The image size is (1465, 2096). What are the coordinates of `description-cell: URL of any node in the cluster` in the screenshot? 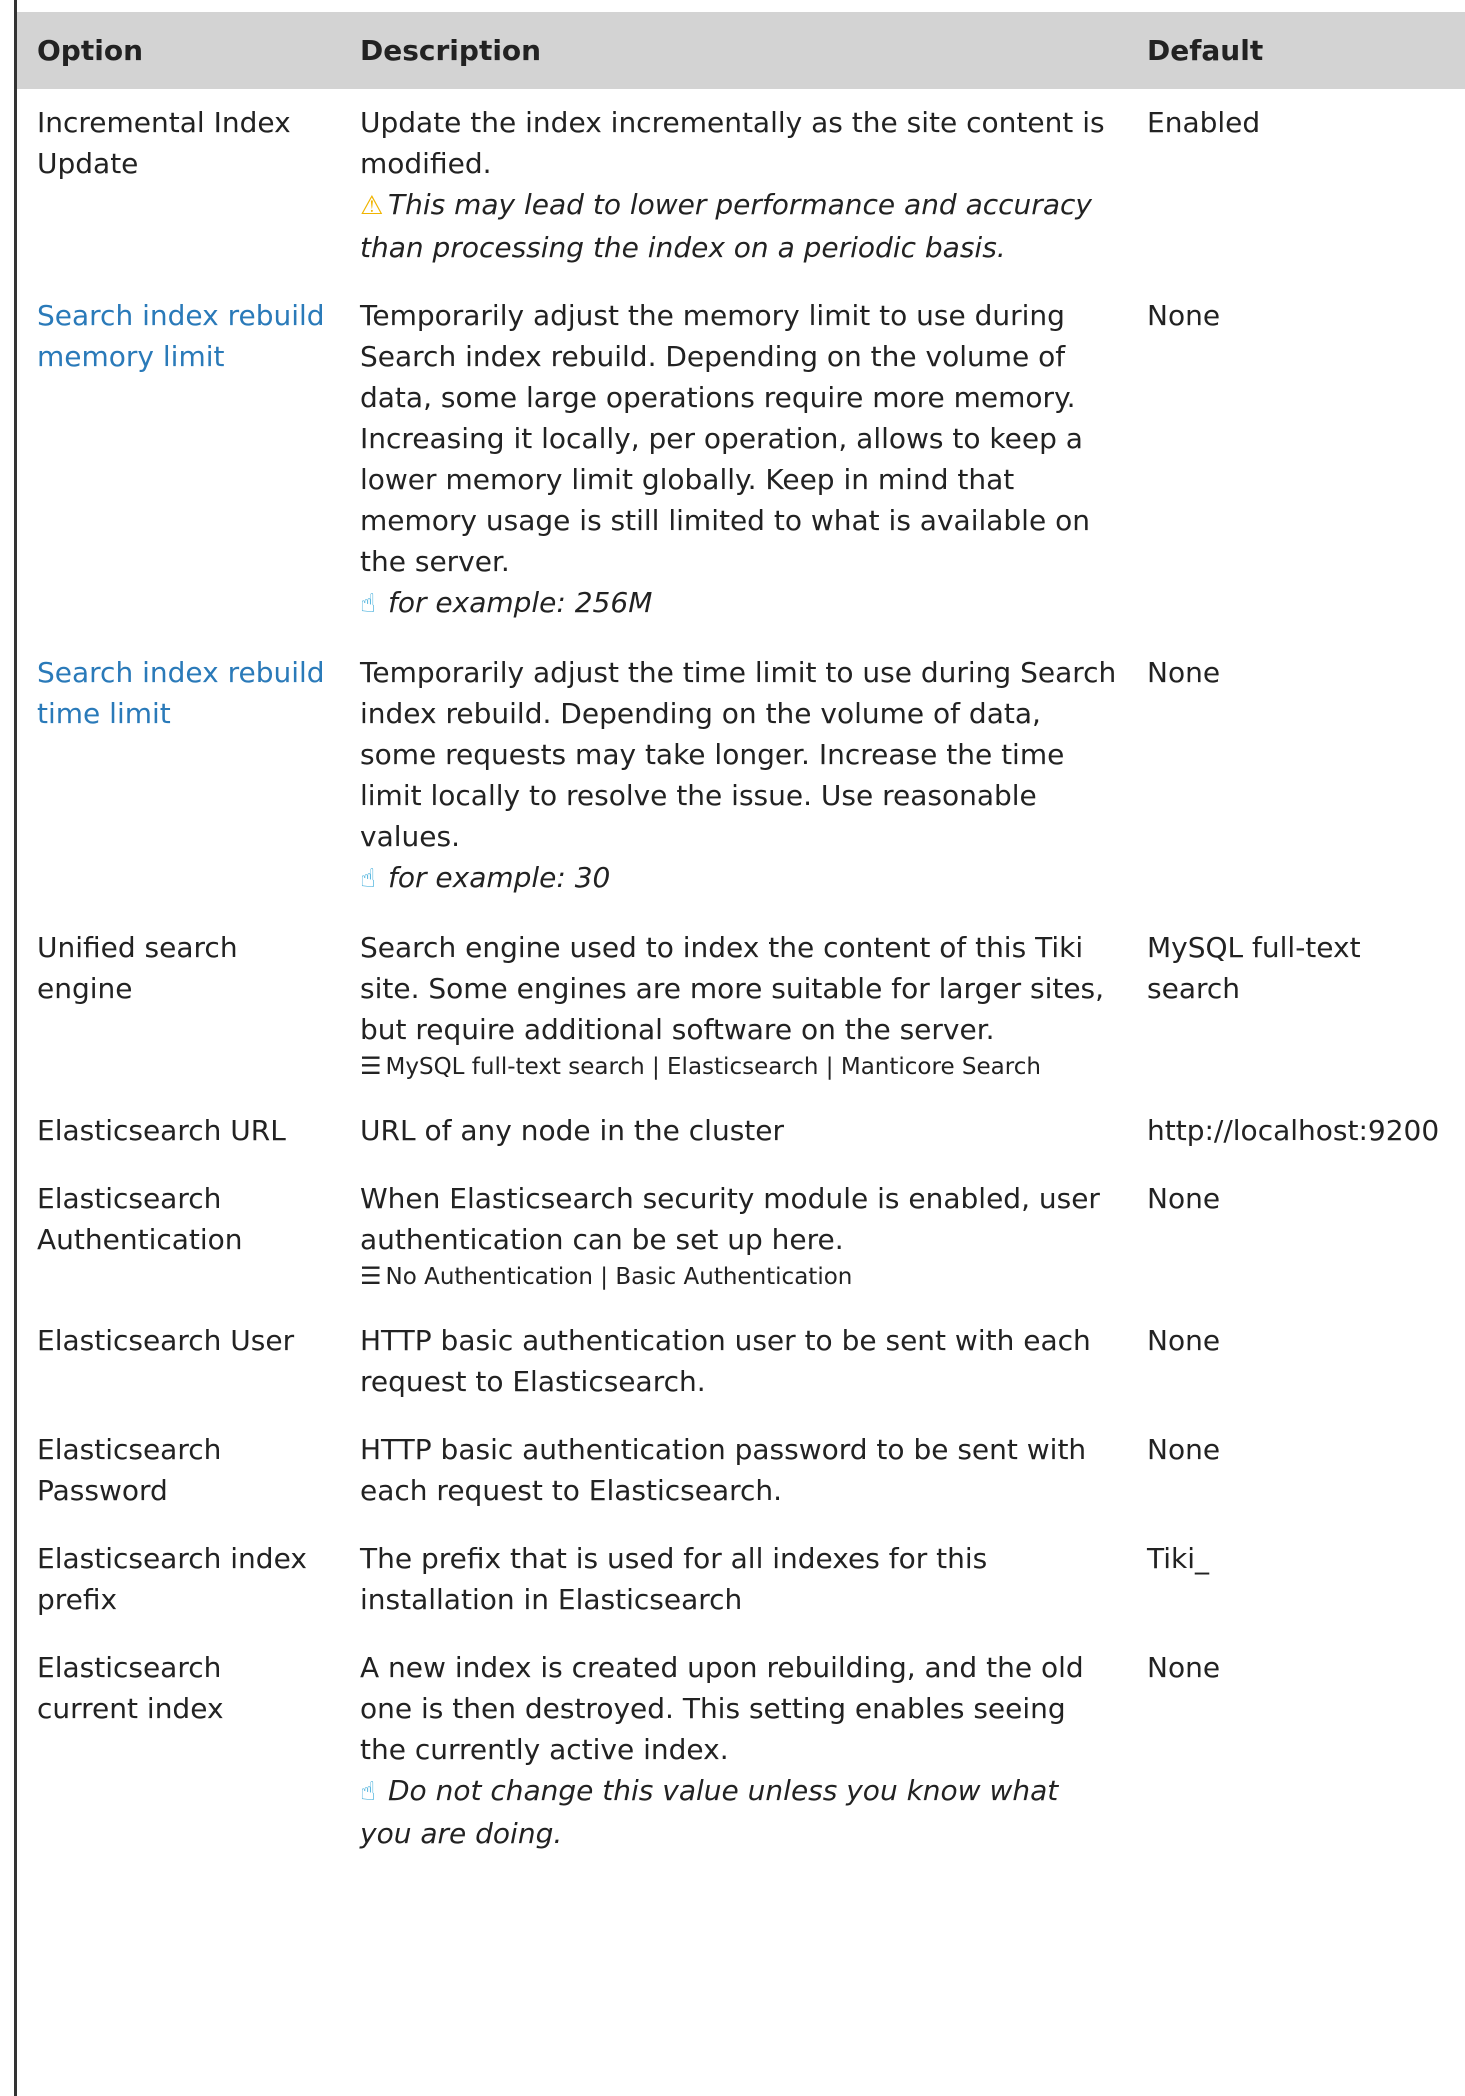 It's located at (733, 1131).